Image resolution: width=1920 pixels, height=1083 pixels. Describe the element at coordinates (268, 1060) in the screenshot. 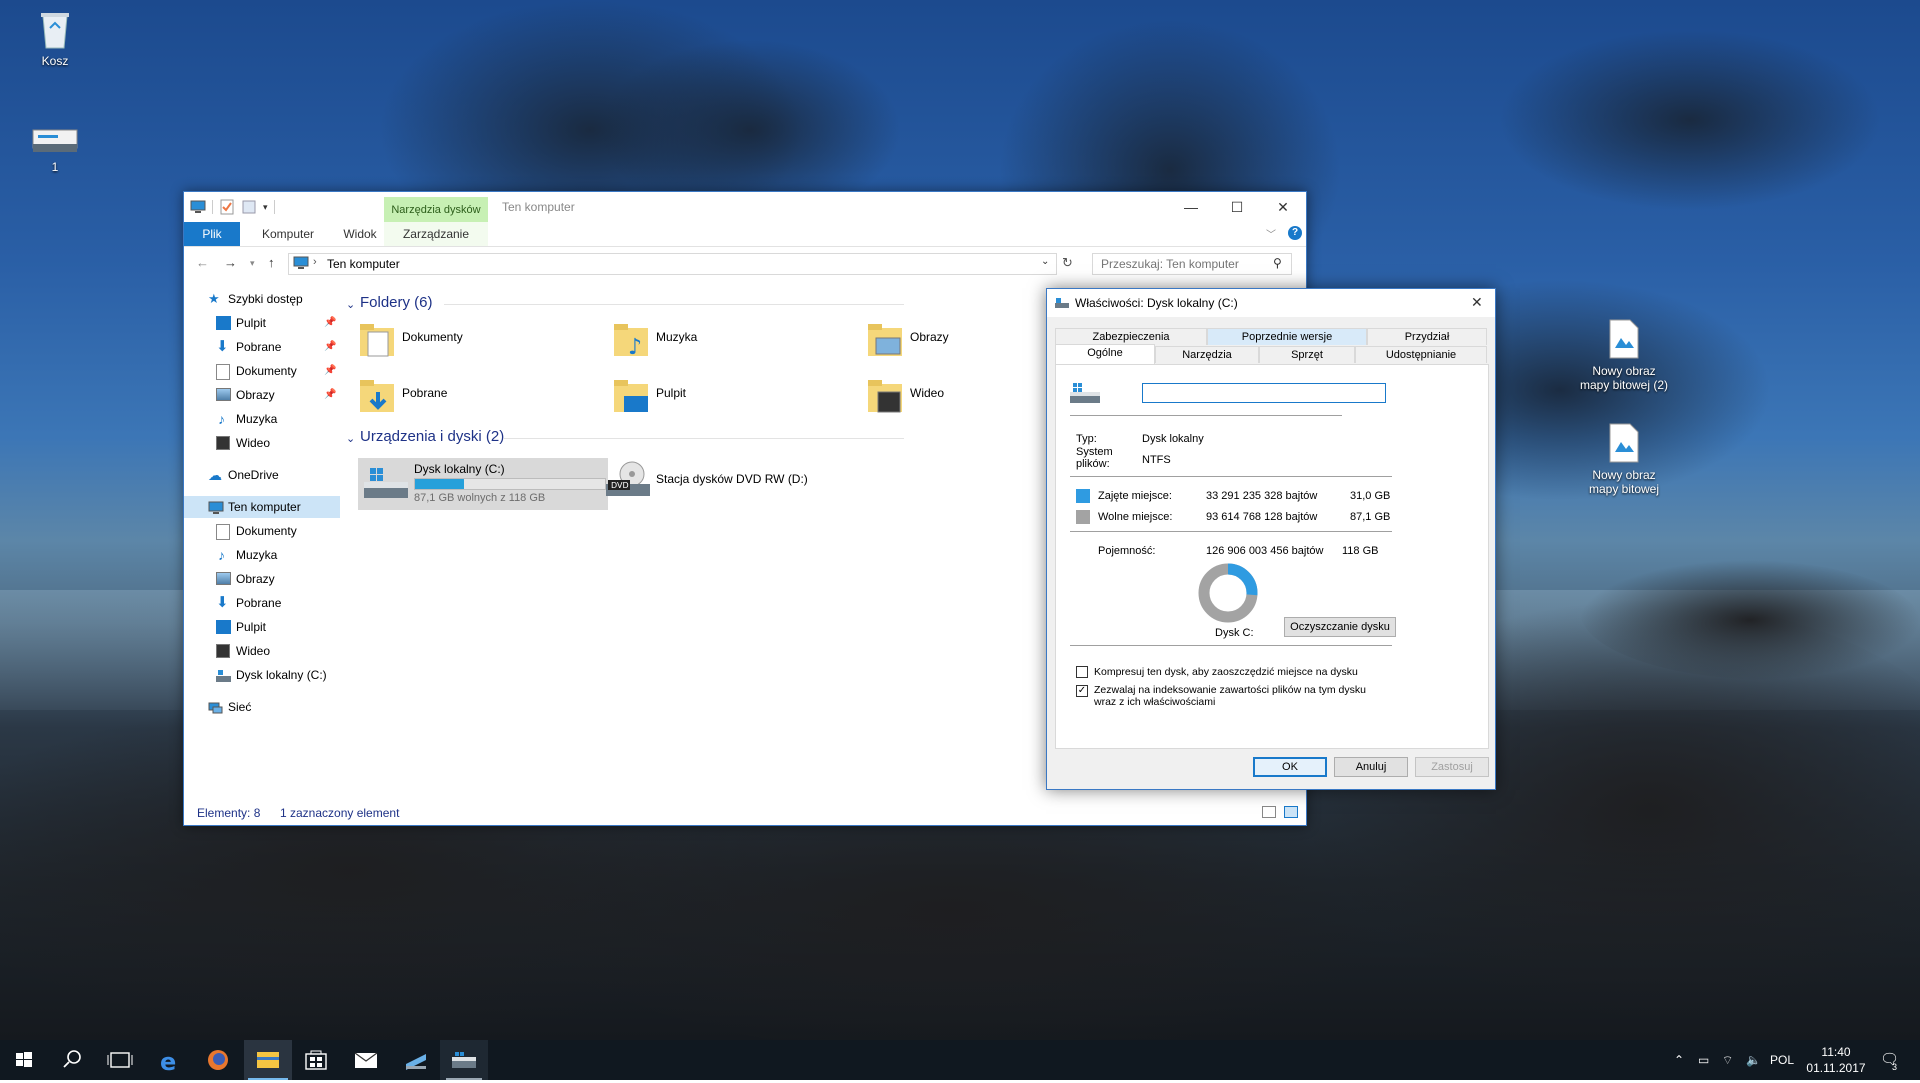

I see `taskbar-file-explorer` at that location.